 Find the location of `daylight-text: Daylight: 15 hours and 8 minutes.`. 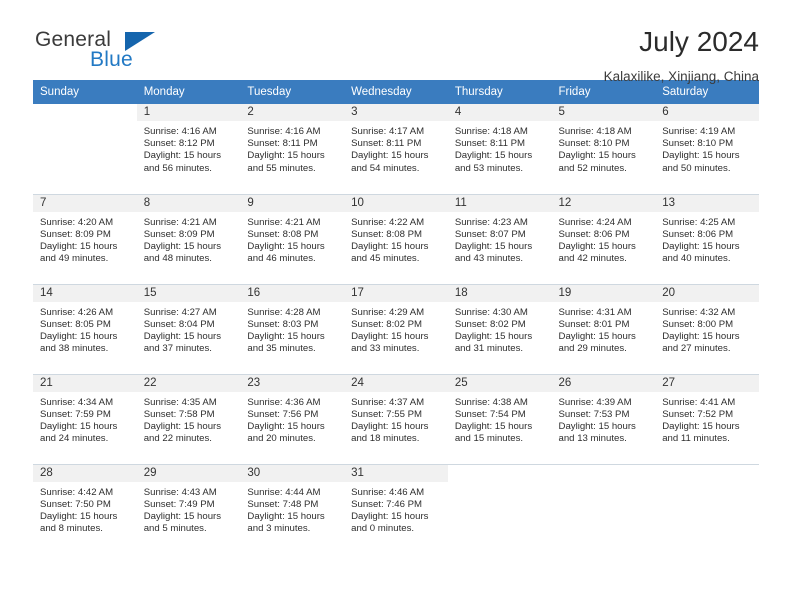

daylight-text: Daylight: 15 hours and 8 minutes. is located at coordinates (79, 522).